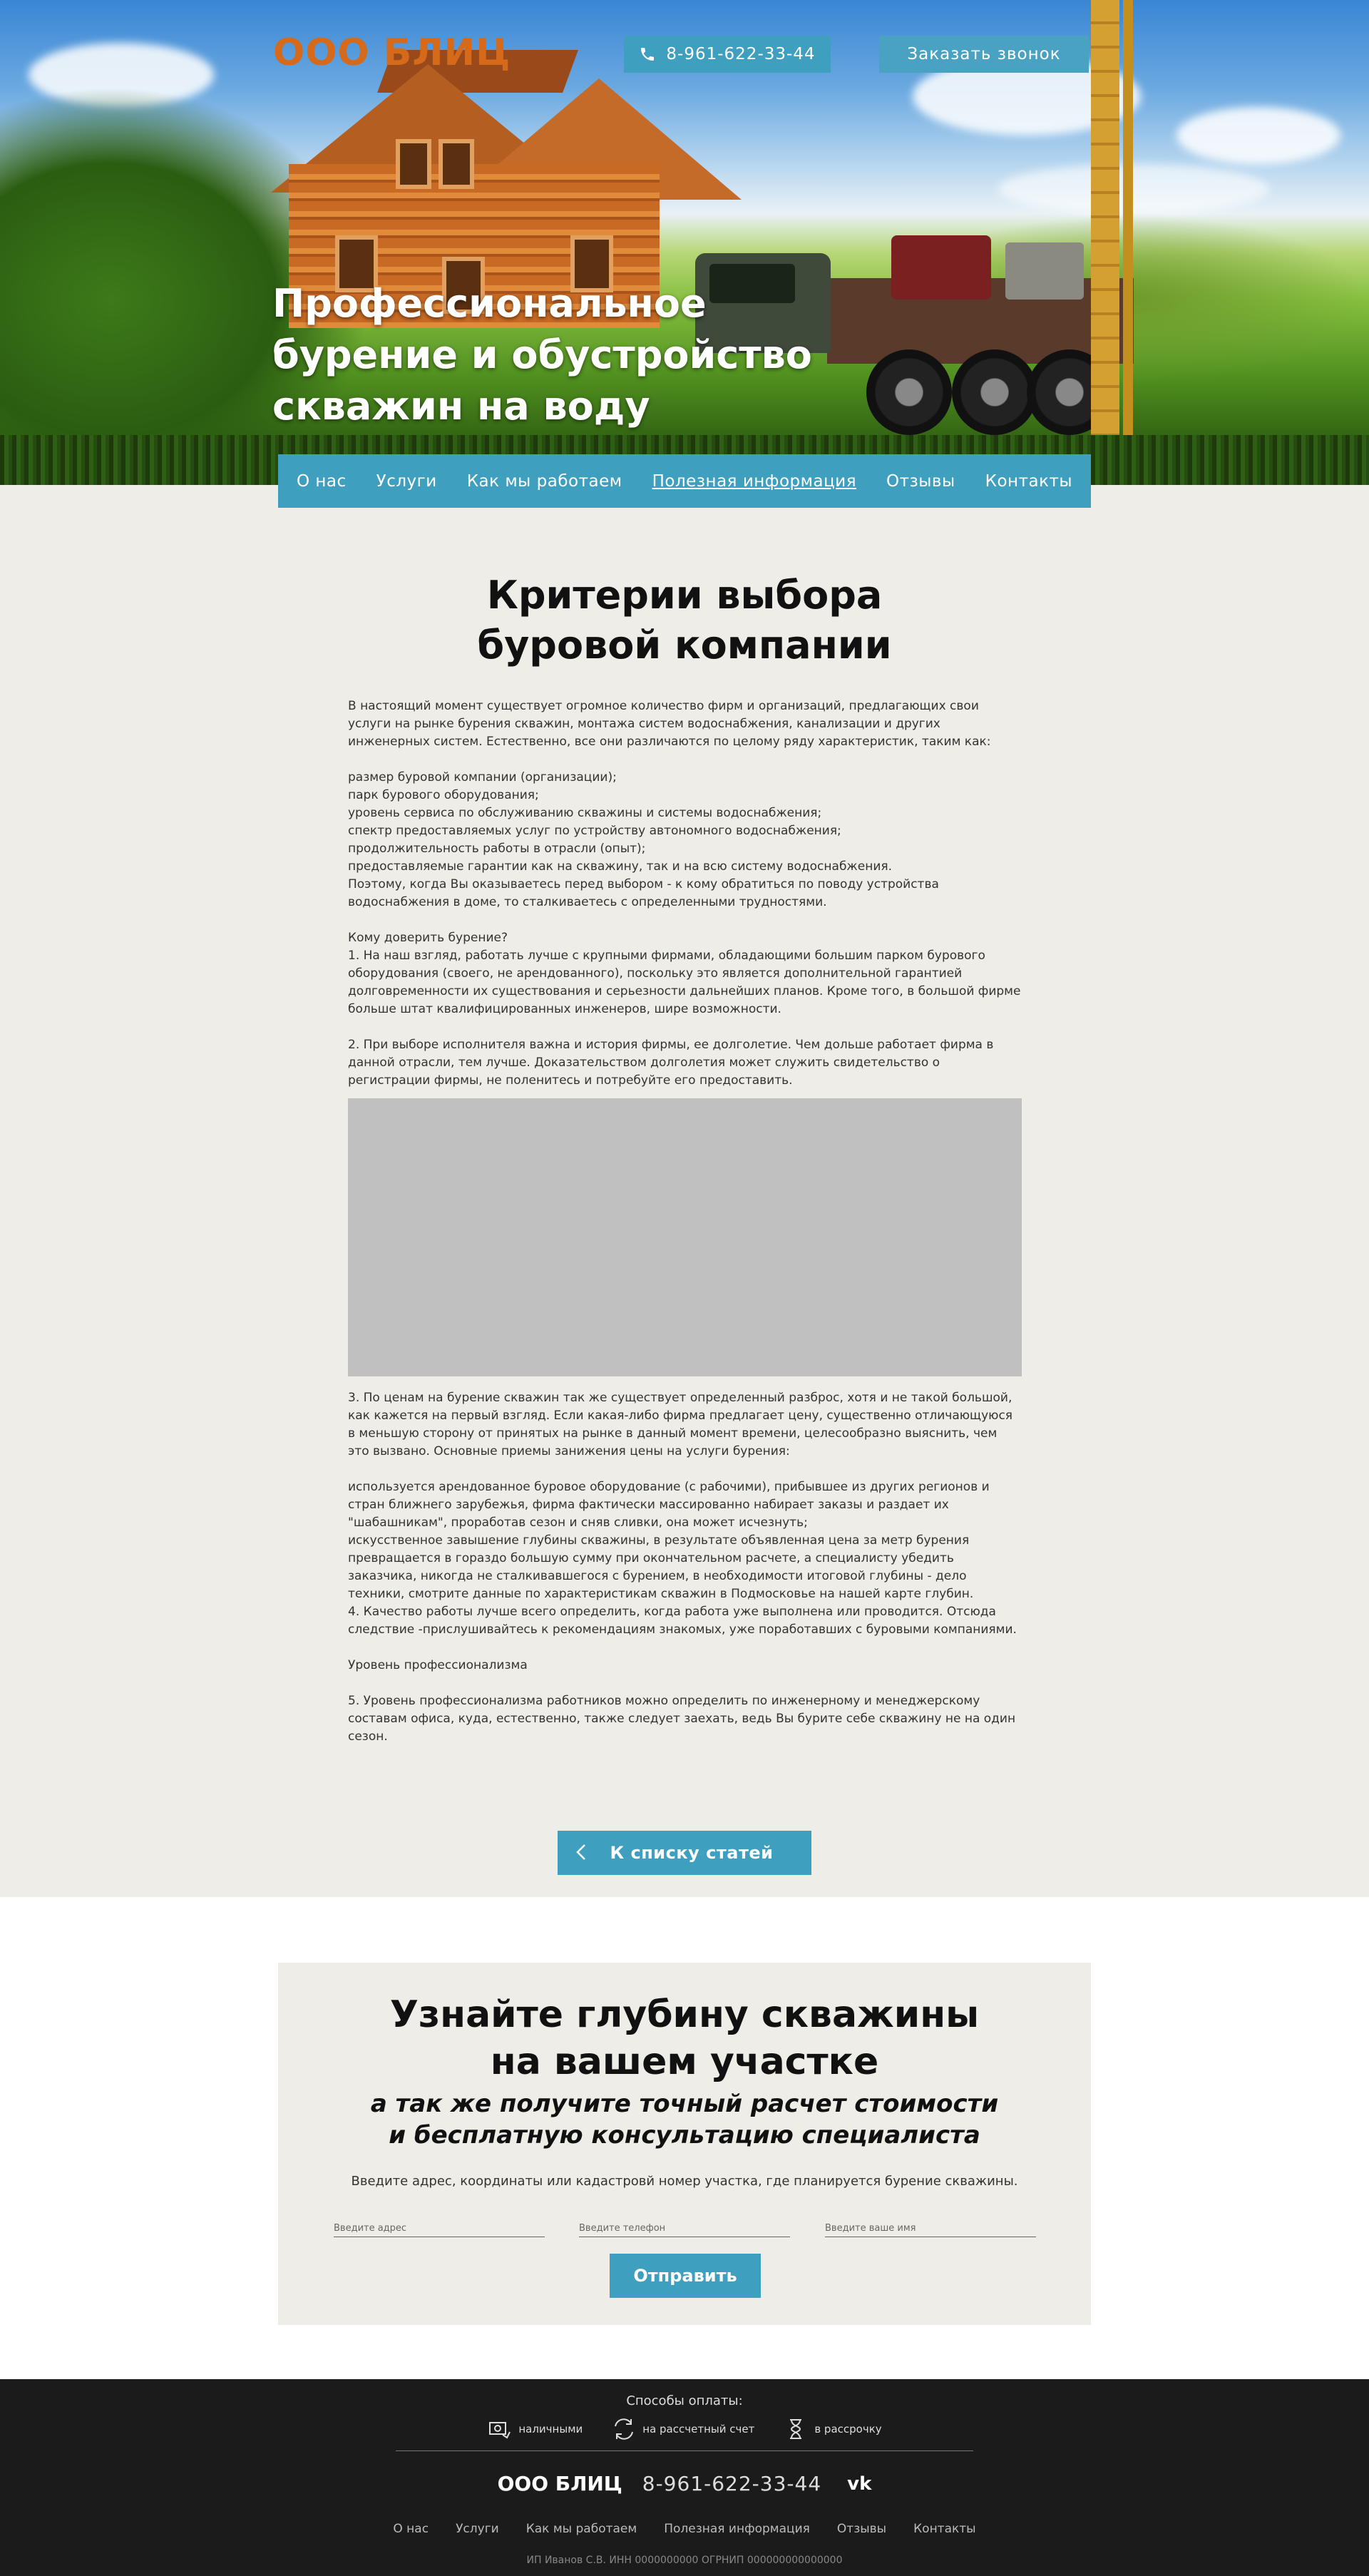 The width and height of the screenshot is (1369, 2576). I want to click on site-logo: ООО БЛИЦ, so click(392, 53).